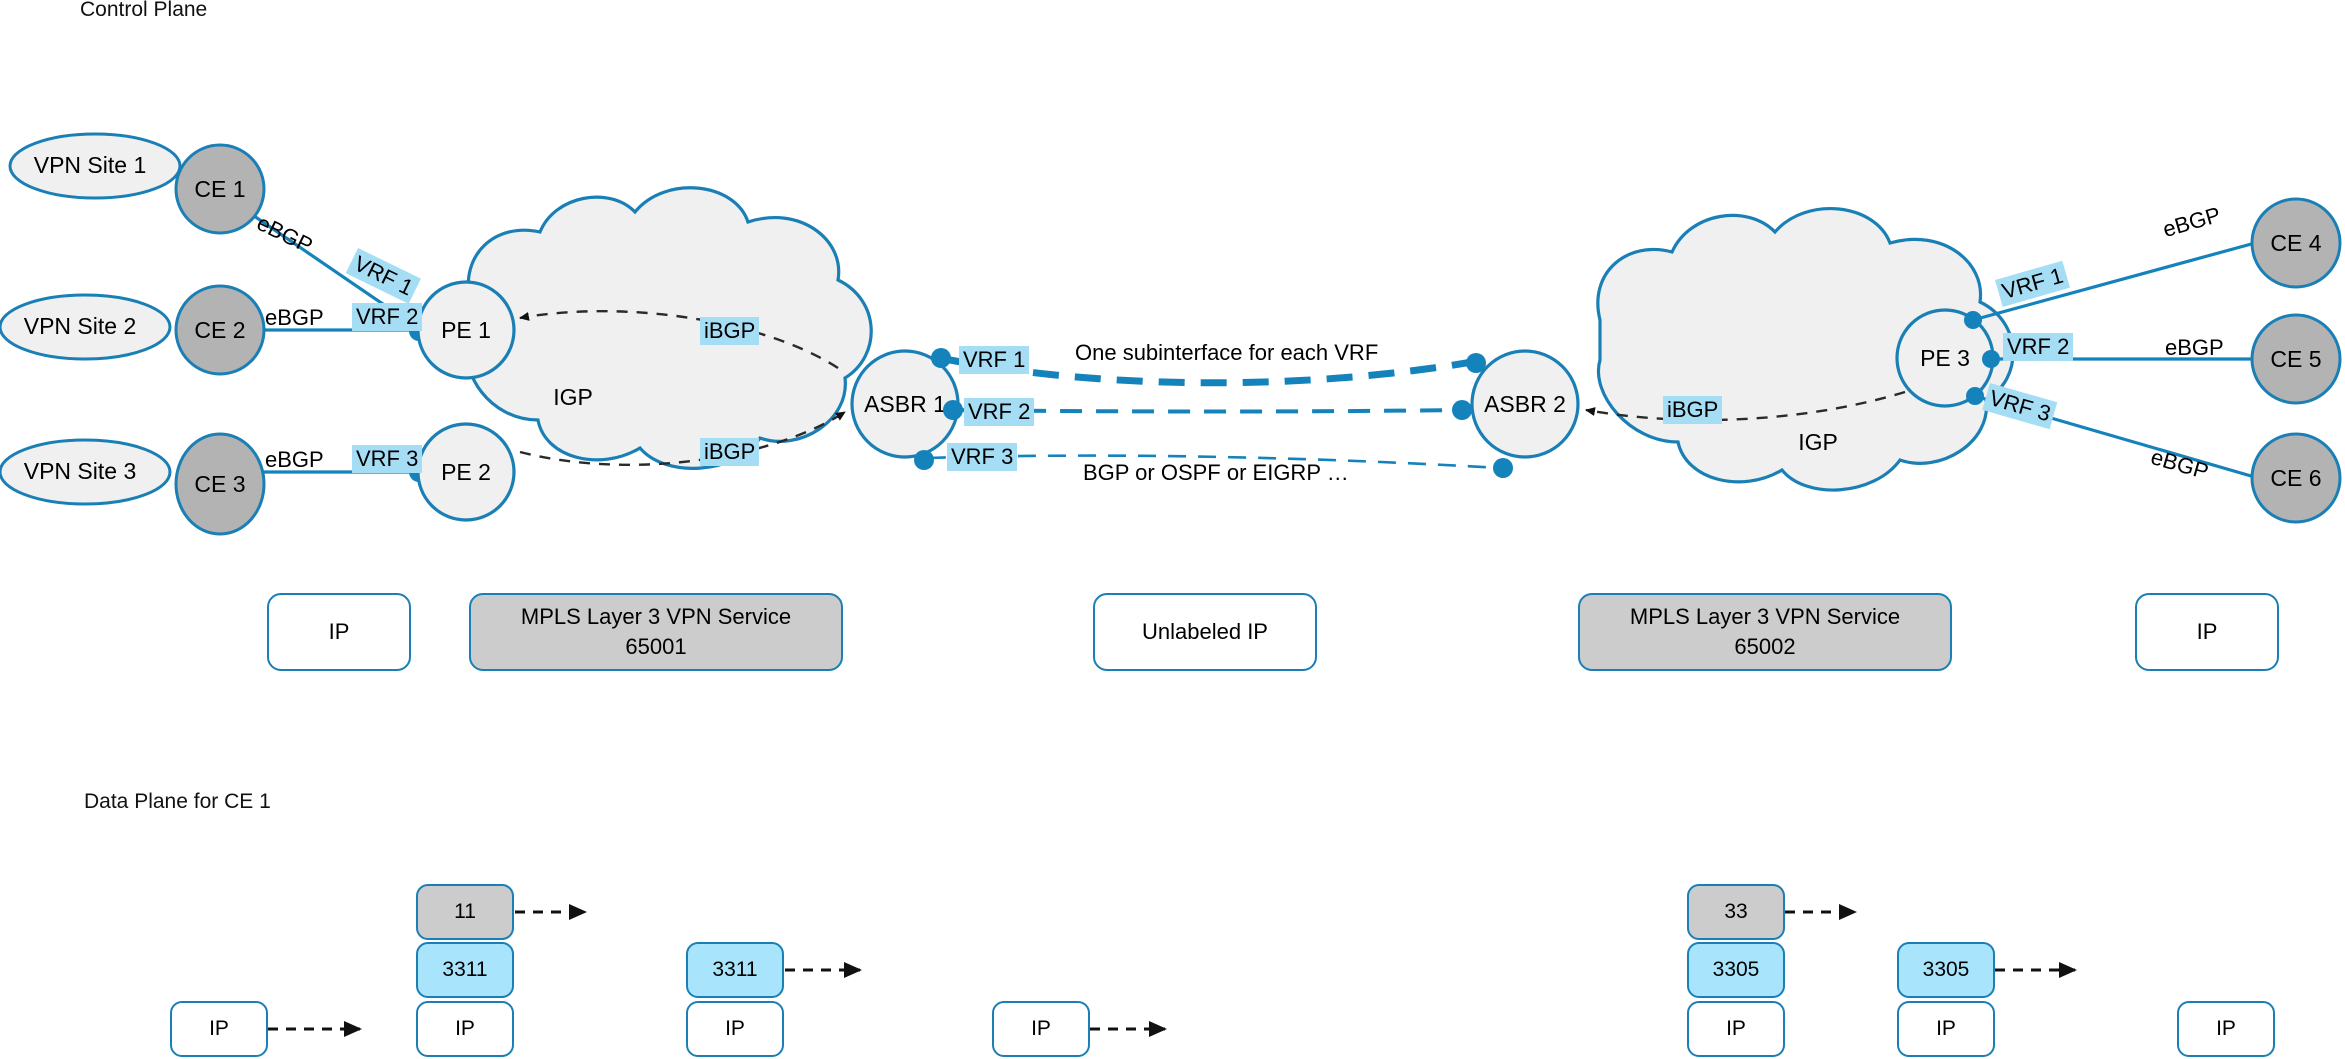 The height and width of the screenshot is (1059, 2345). What do you see at coordinates (994, 360) in the screenshot?
I see `vrf-tag-asbr1-vrf1: VRF 1` at bounding box center [994, 360].